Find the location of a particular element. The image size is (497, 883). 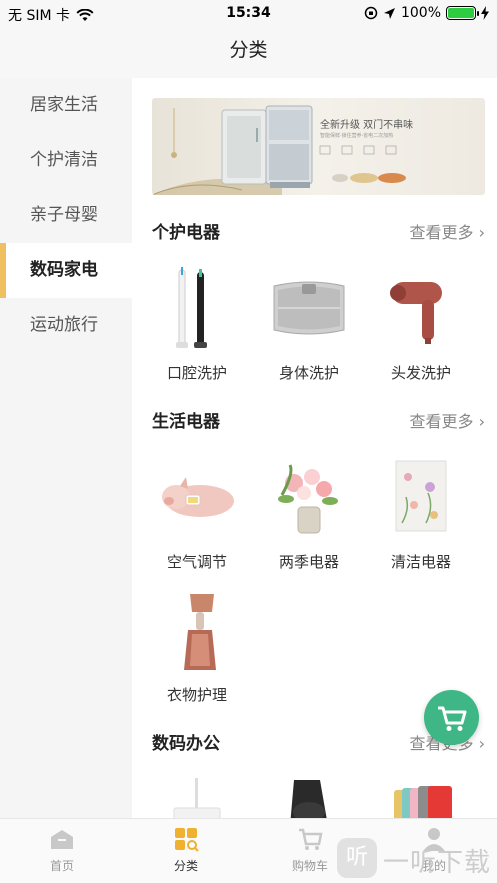

battery-percent: 100% is located at coordinates (420, 13).